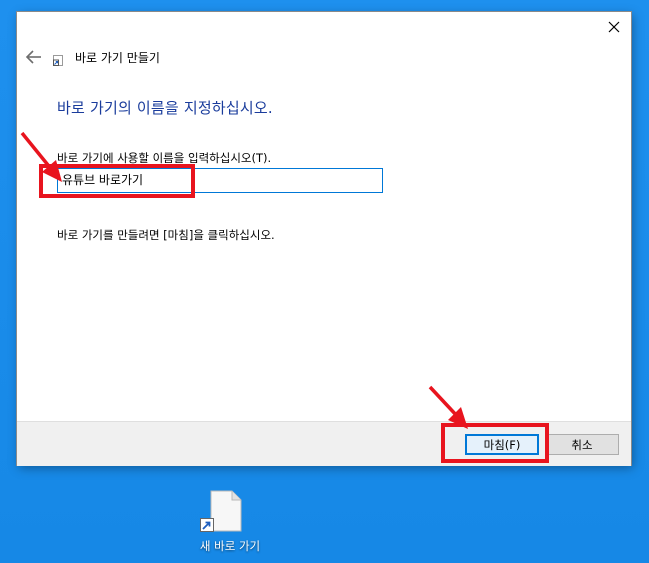  I want to click on page-heading: 바로 가기의 이름을 지정하십시오., so click(165, 108).